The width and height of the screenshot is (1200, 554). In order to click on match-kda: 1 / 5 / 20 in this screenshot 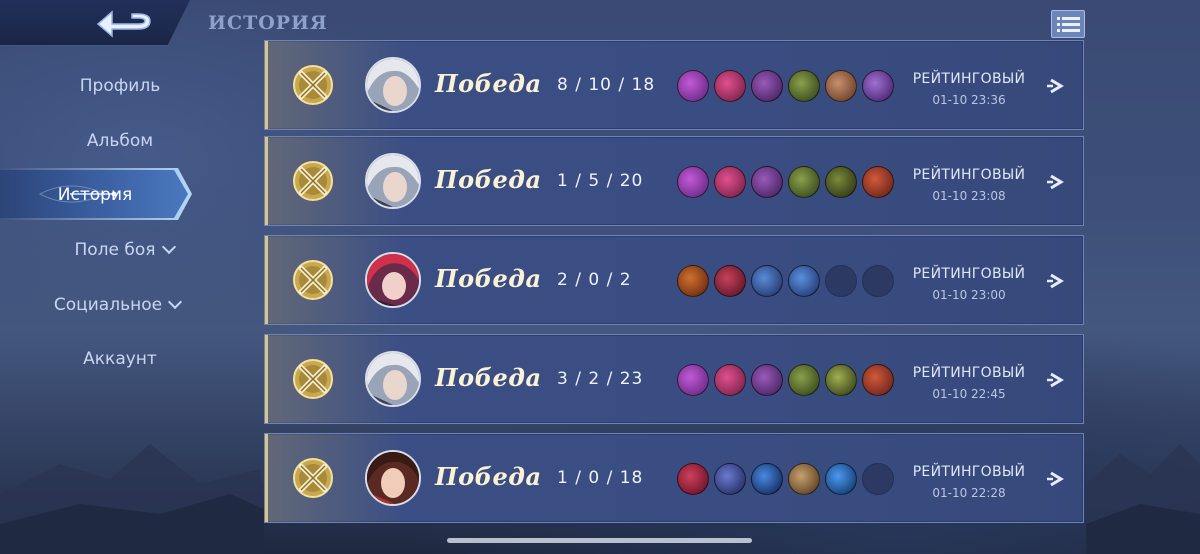, I will do `click(600, 181)`.